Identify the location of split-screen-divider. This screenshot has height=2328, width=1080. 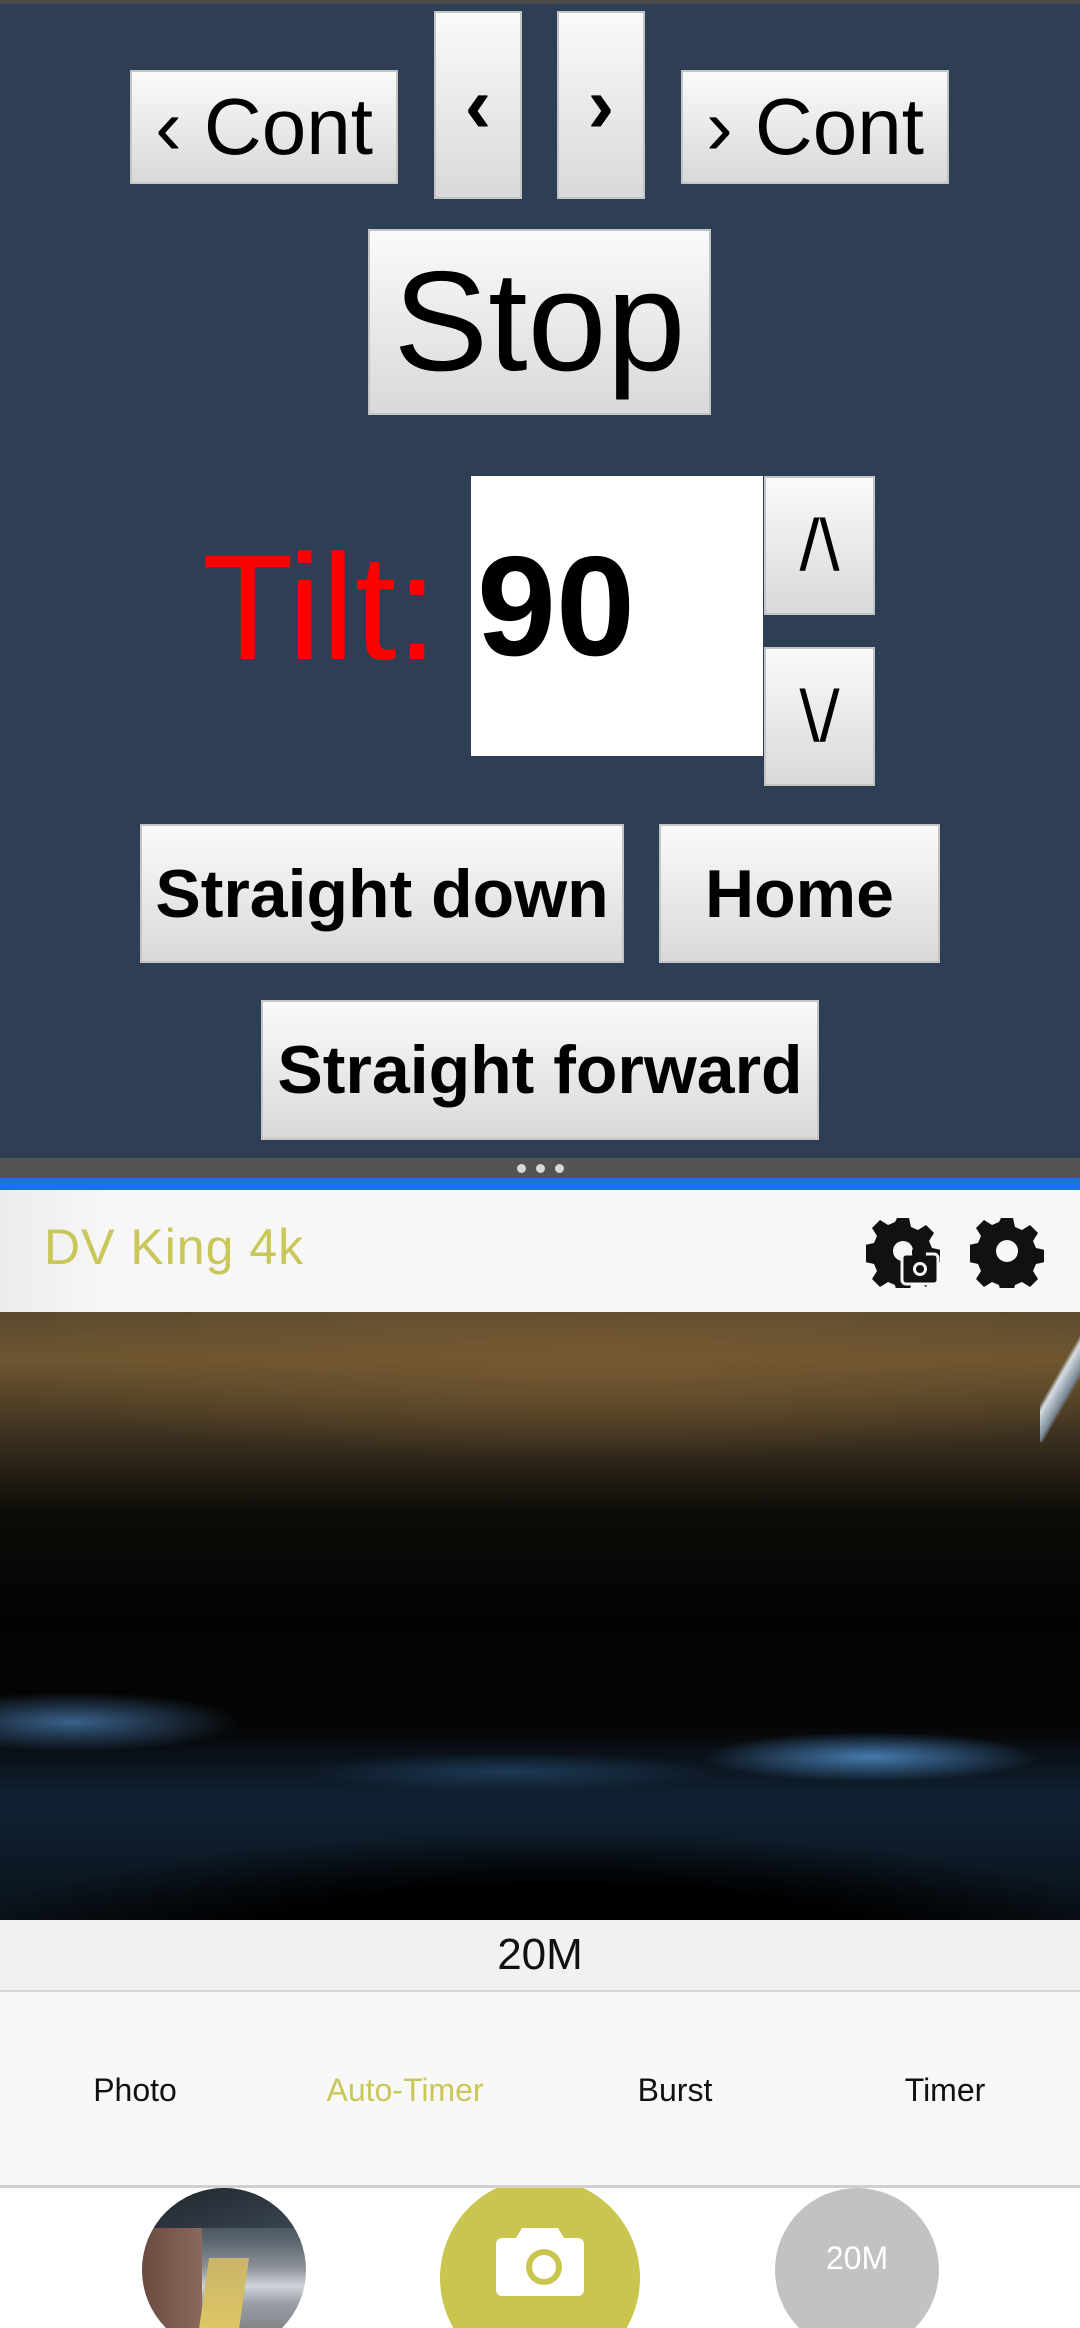
(540, 1168).